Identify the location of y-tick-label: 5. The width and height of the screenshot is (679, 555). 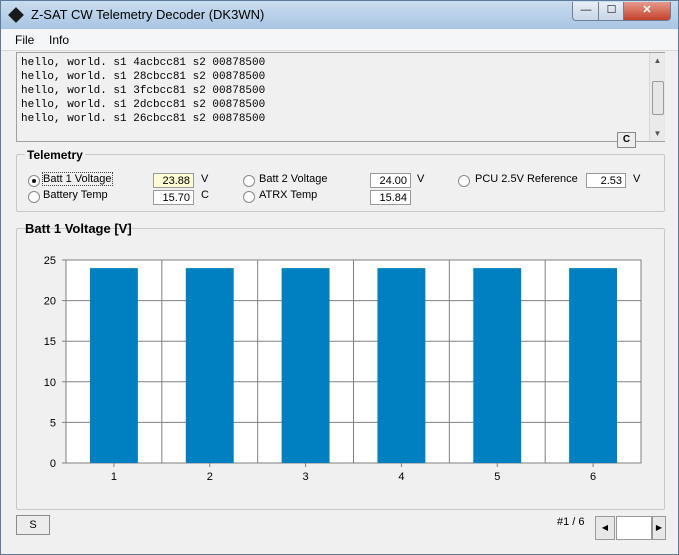
(53, 423).